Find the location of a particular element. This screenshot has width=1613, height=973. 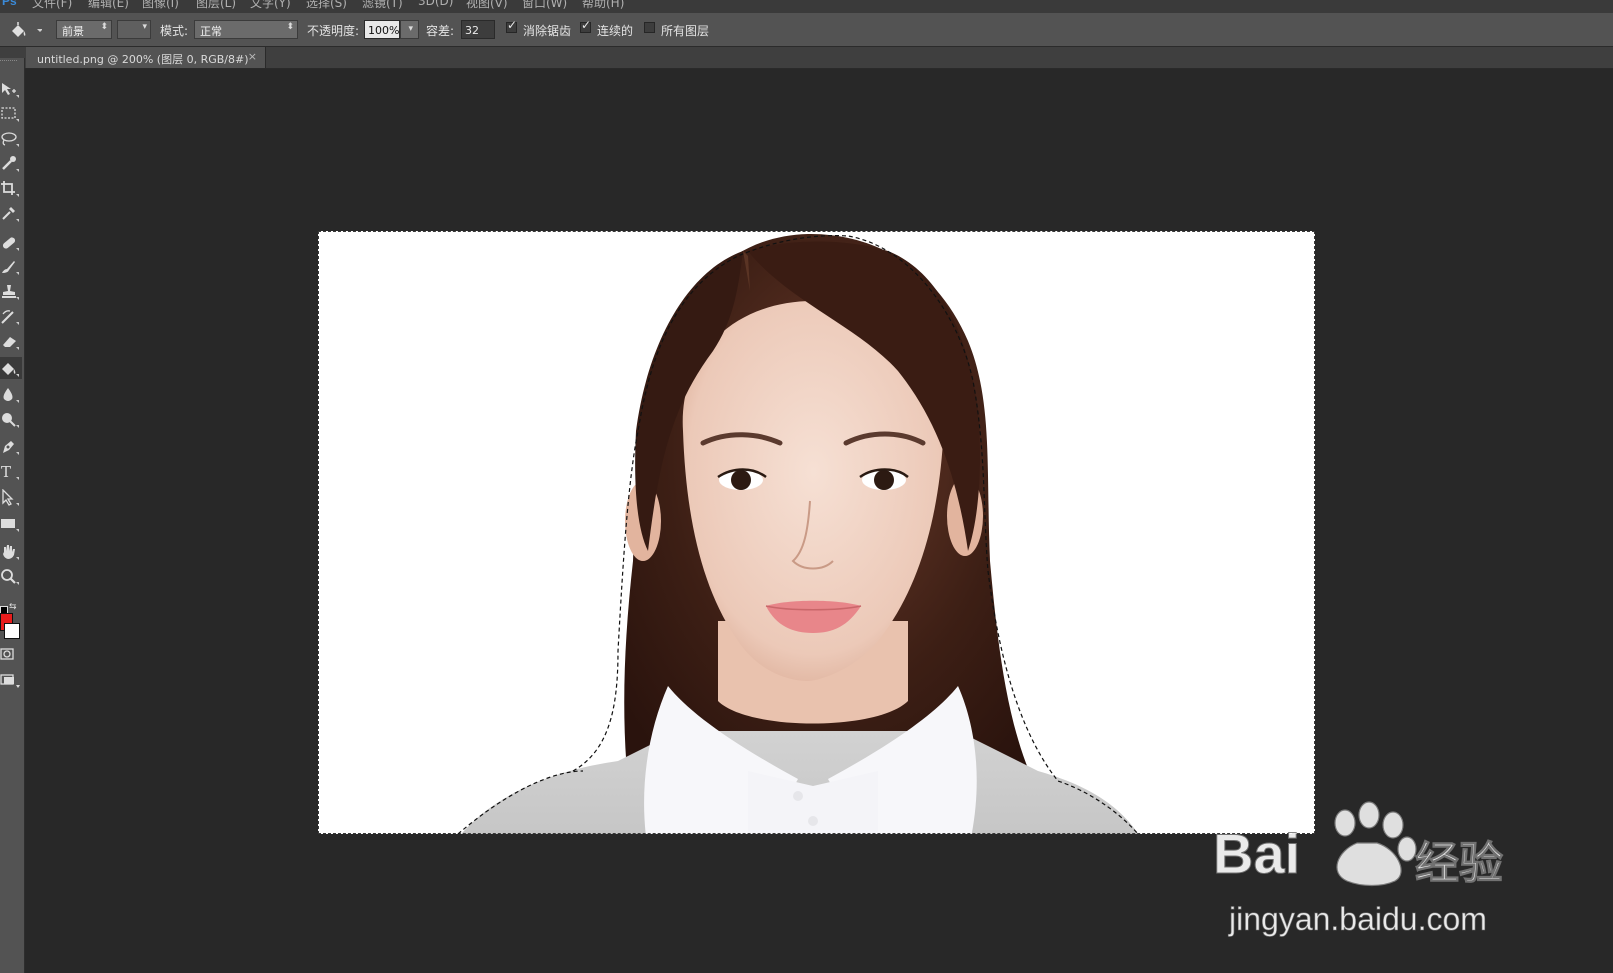

menu-file: 文件(F) is located at coordinates (52, 5).